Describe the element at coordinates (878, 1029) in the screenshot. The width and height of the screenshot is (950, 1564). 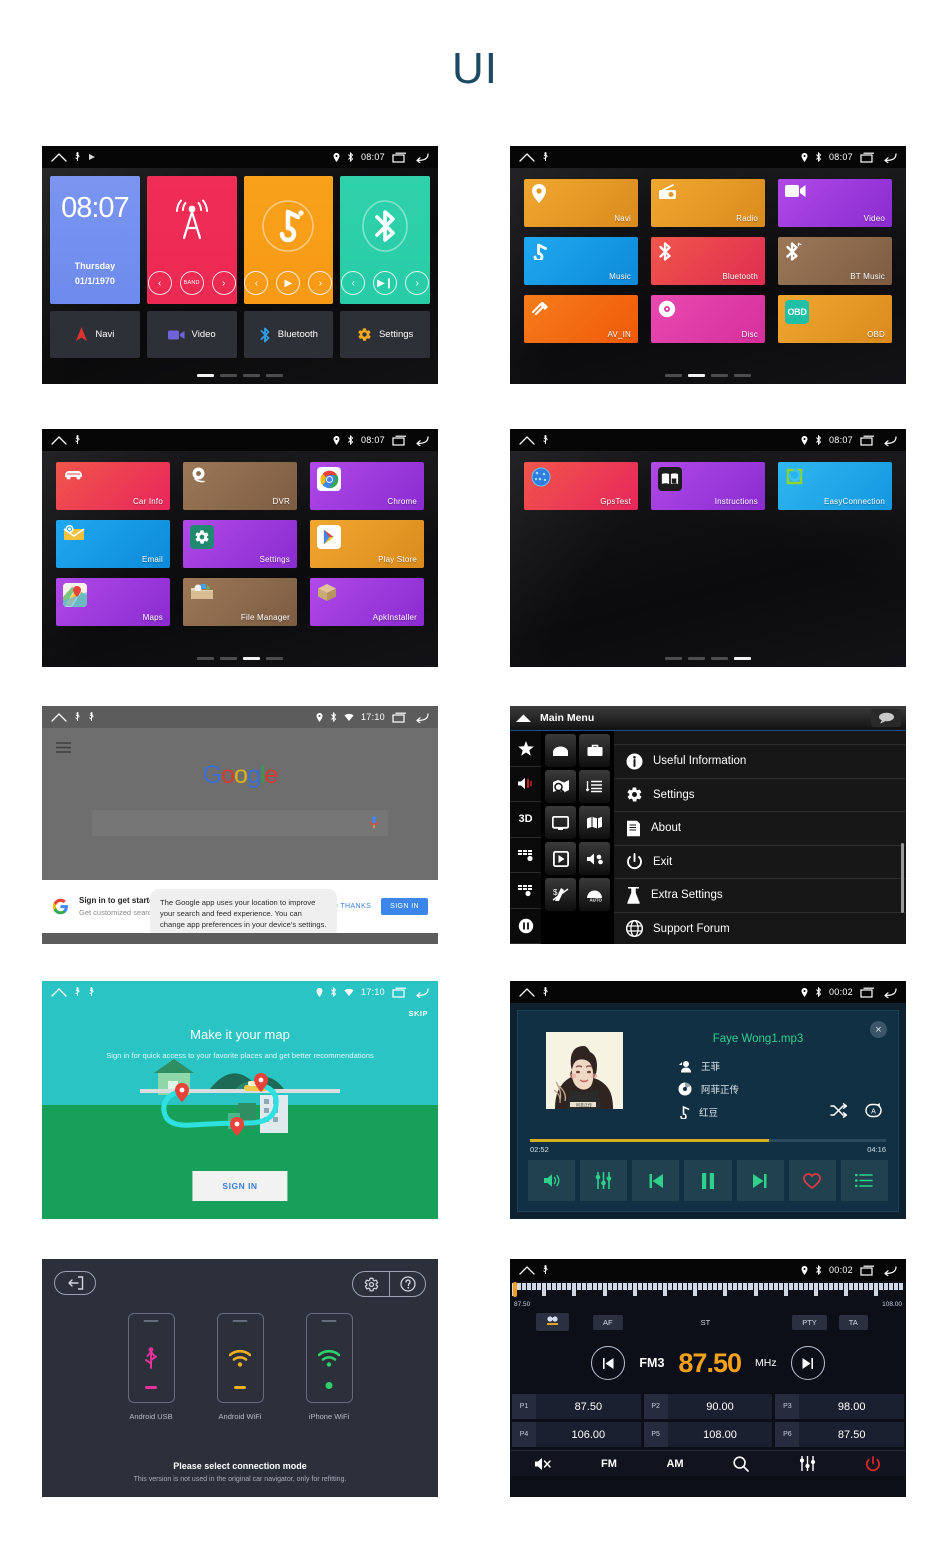
I see `close-icon: ×` at that location.